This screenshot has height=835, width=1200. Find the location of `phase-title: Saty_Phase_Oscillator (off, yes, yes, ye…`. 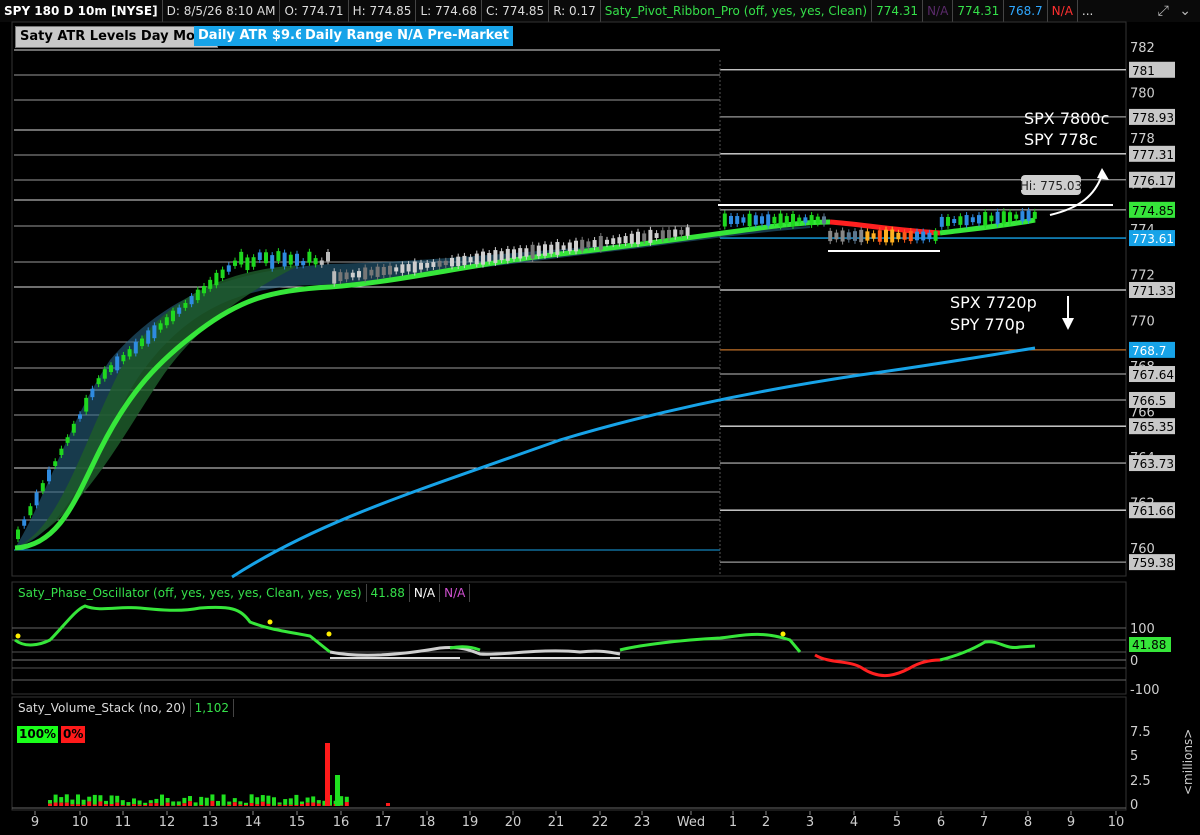

phase-title: Saty_Phase_Oscillator (off, yes, yes, ye… is located at coordinates (190, 593).